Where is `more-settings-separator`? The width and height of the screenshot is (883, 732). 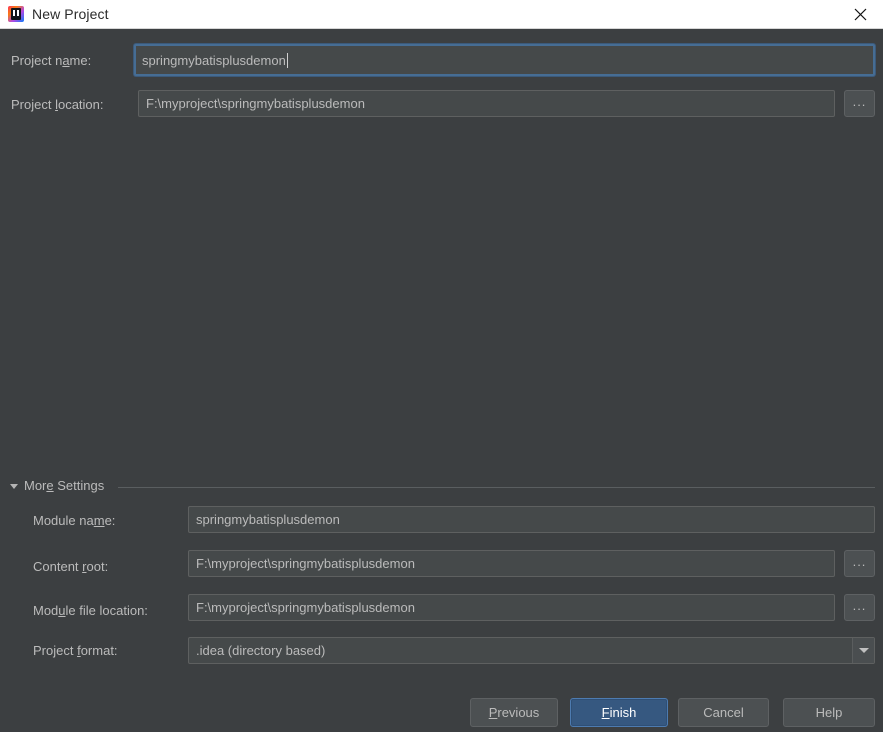 more-settings-separator is located at coordinates (496, 487).